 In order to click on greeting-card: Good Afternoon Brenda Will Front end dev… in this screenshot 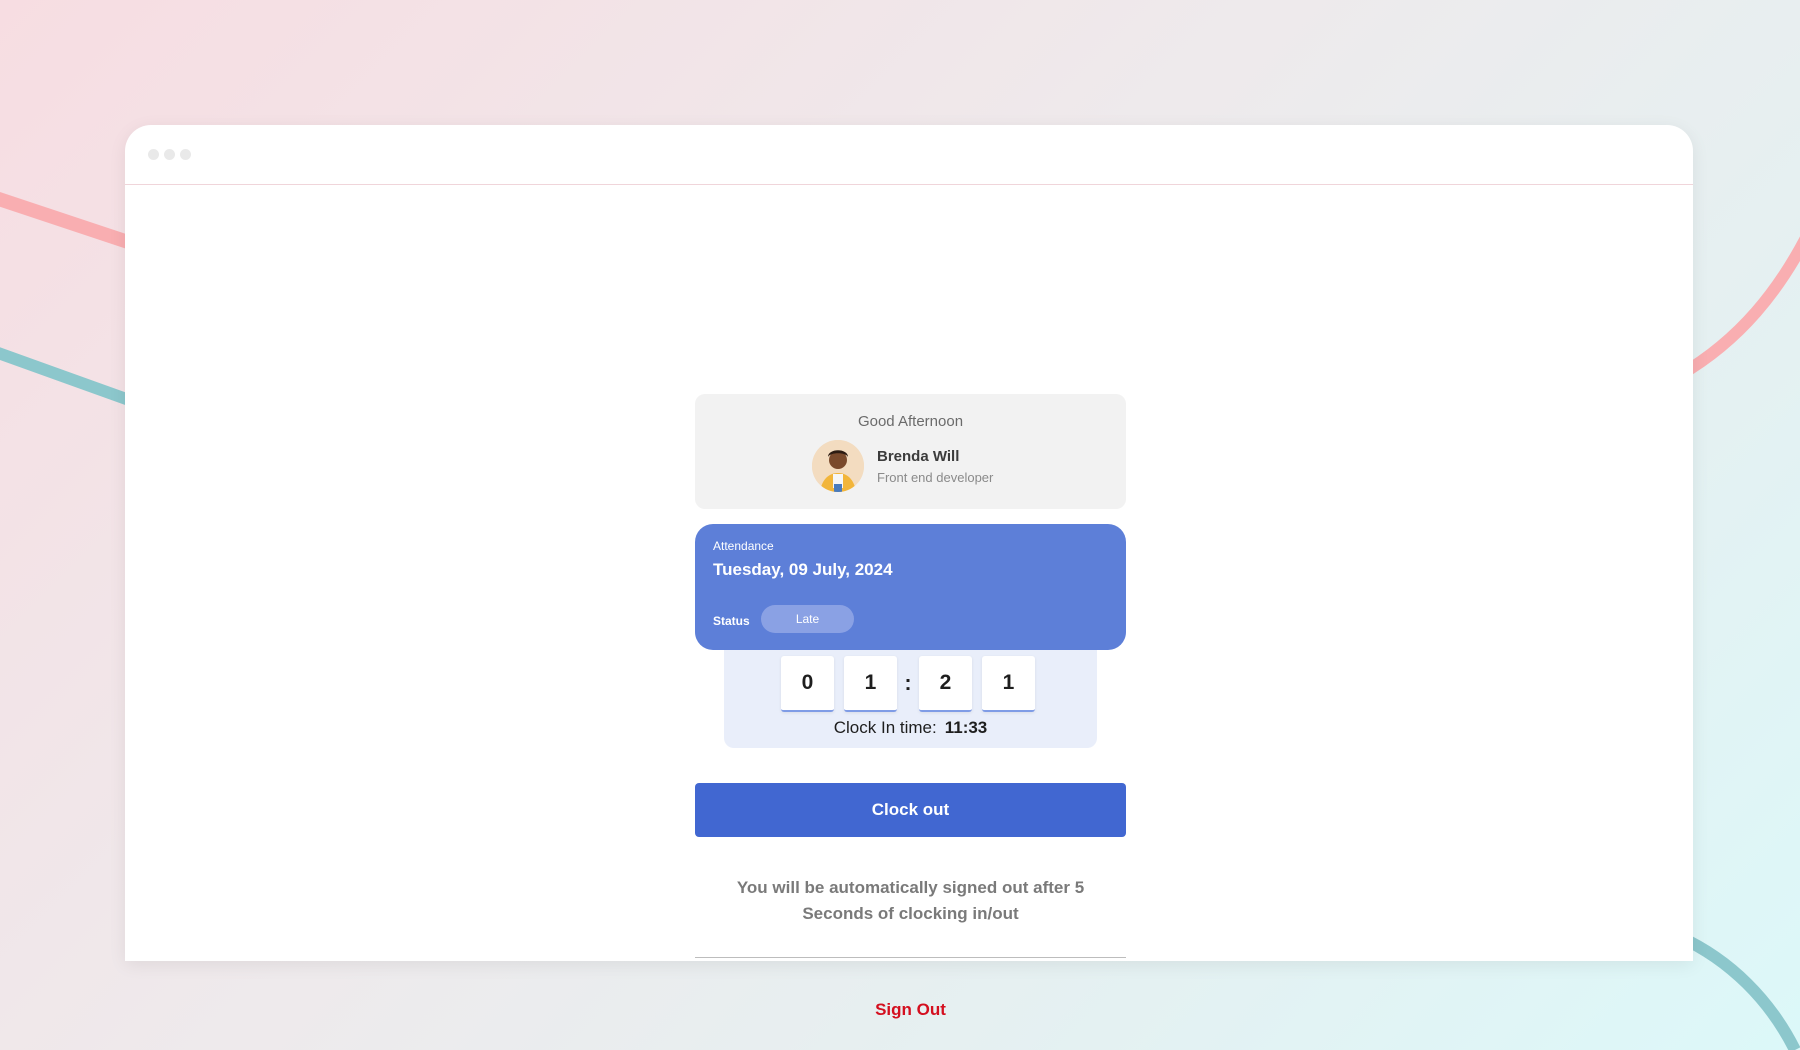, I will do `click(910, 451)`.